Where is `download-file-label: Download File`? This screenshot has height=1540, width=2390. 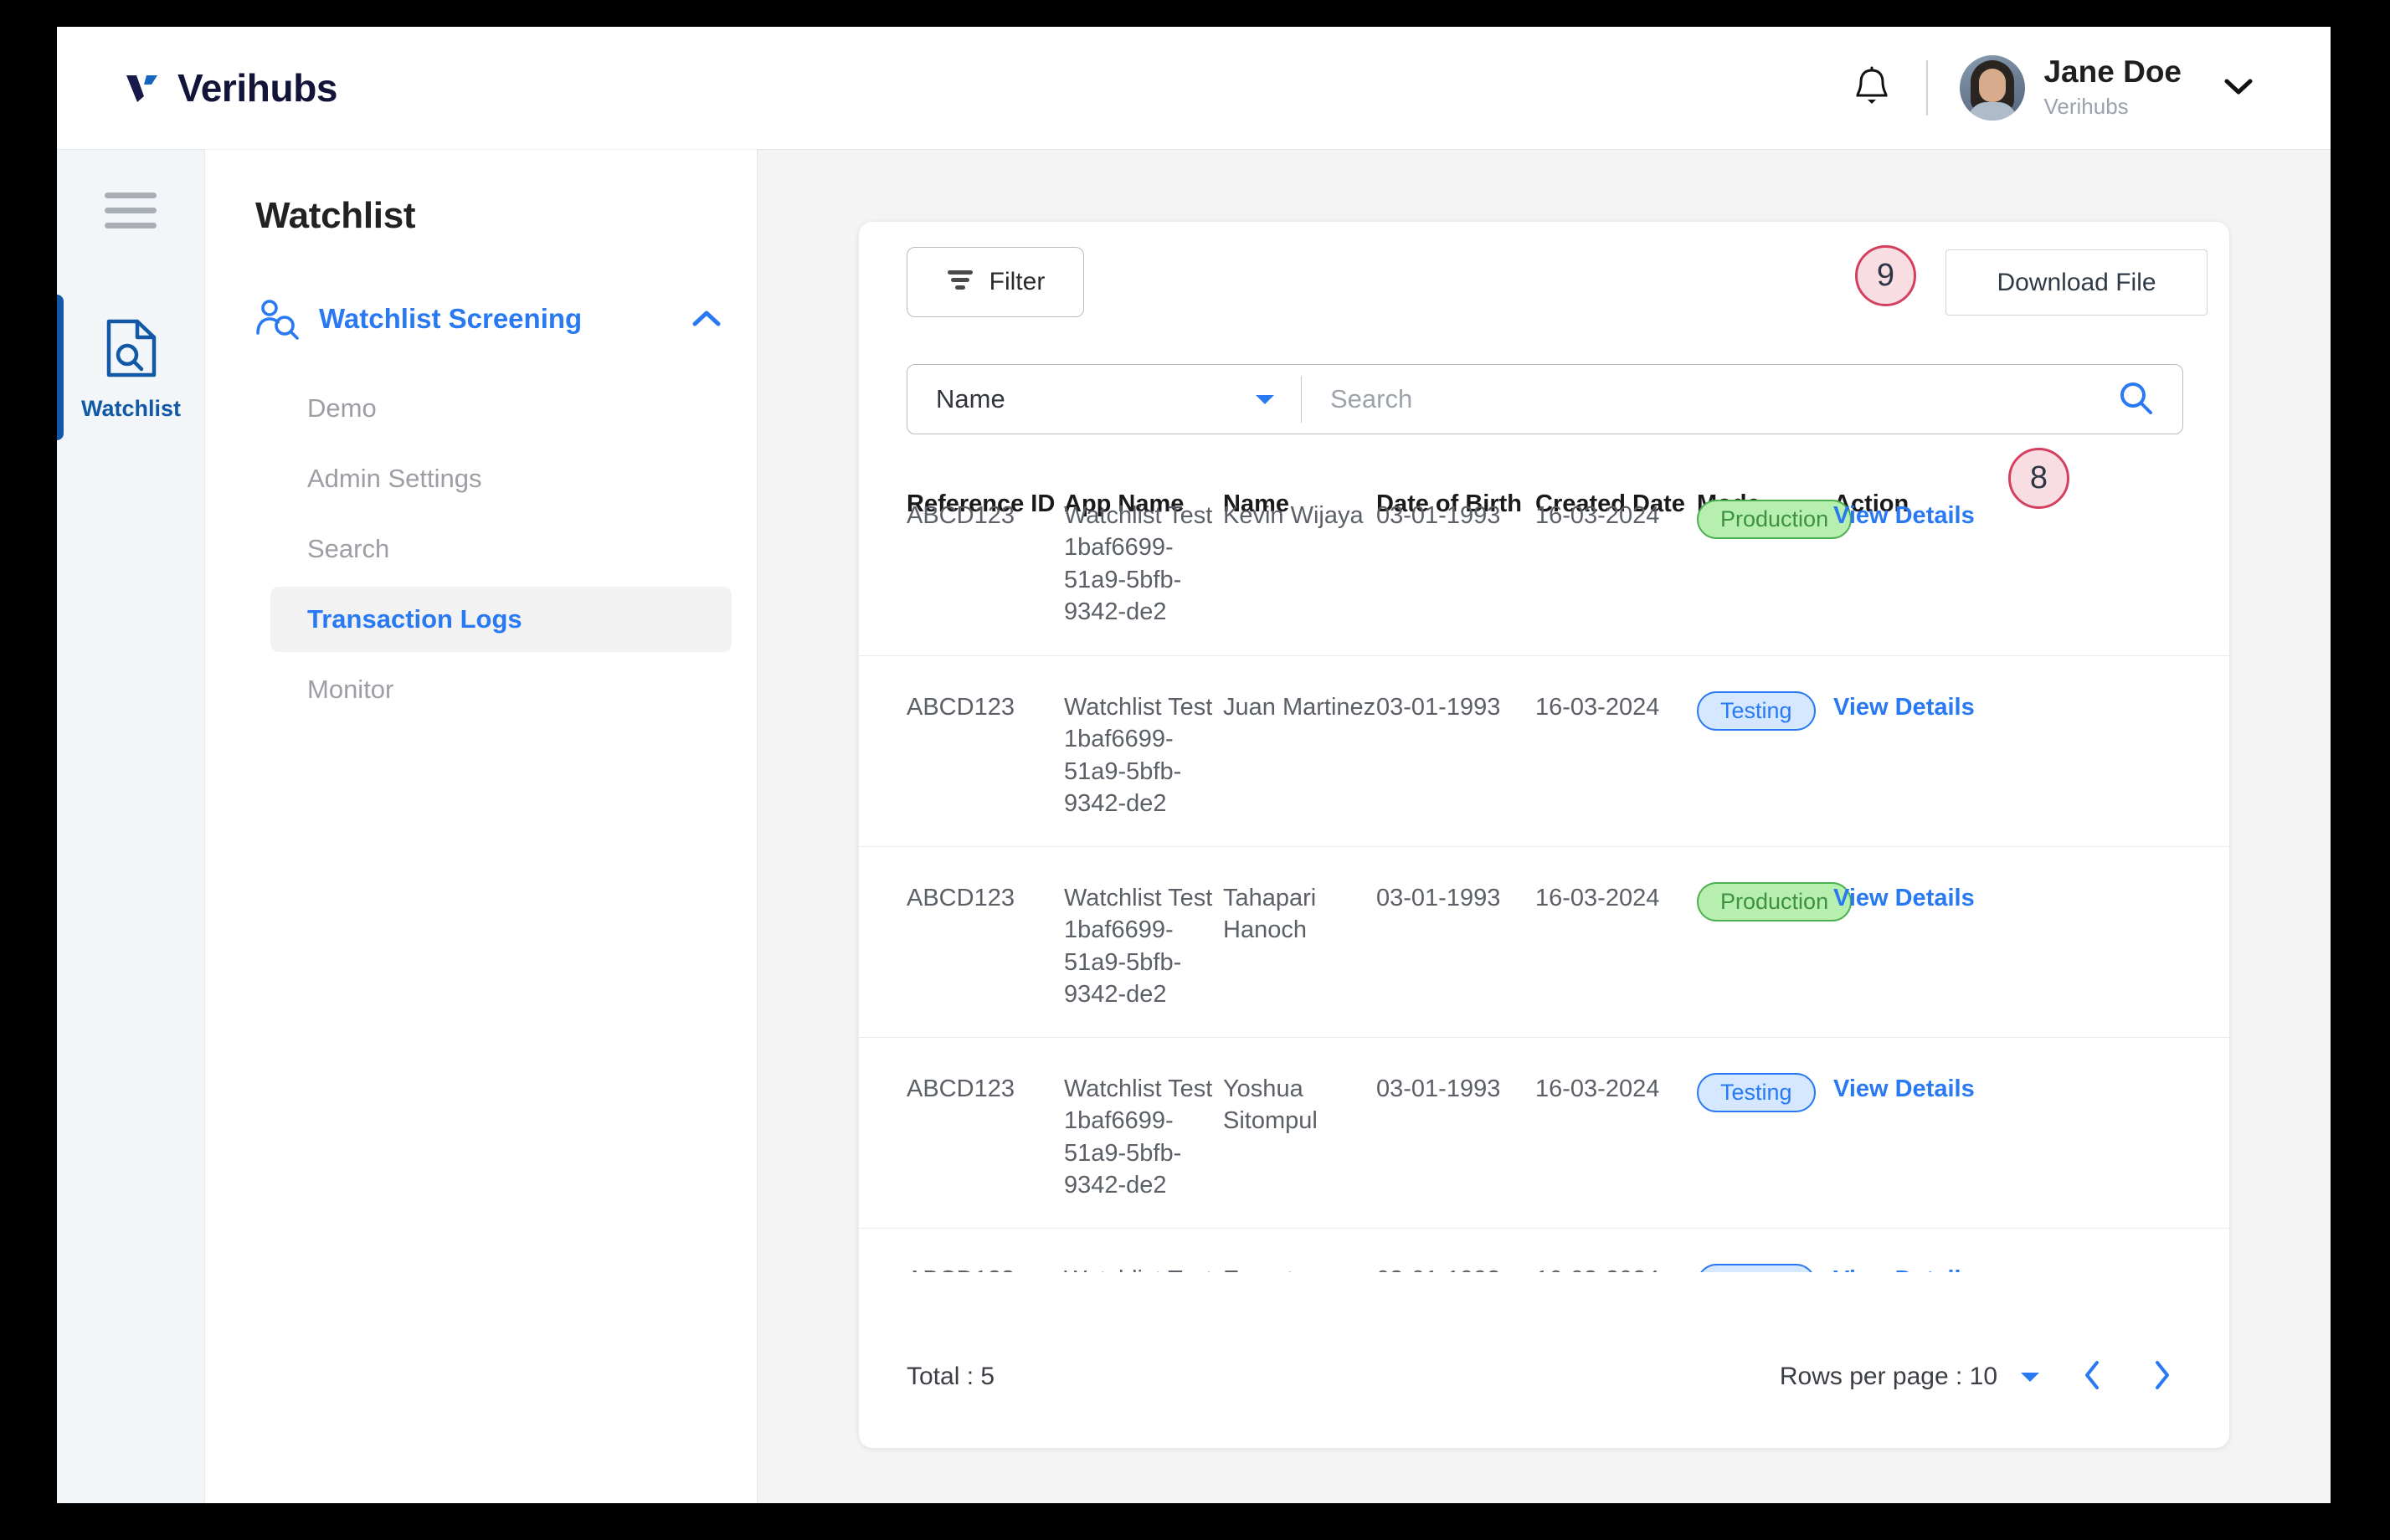 download-file-label: Download File is located at coordinates (2076, 282).